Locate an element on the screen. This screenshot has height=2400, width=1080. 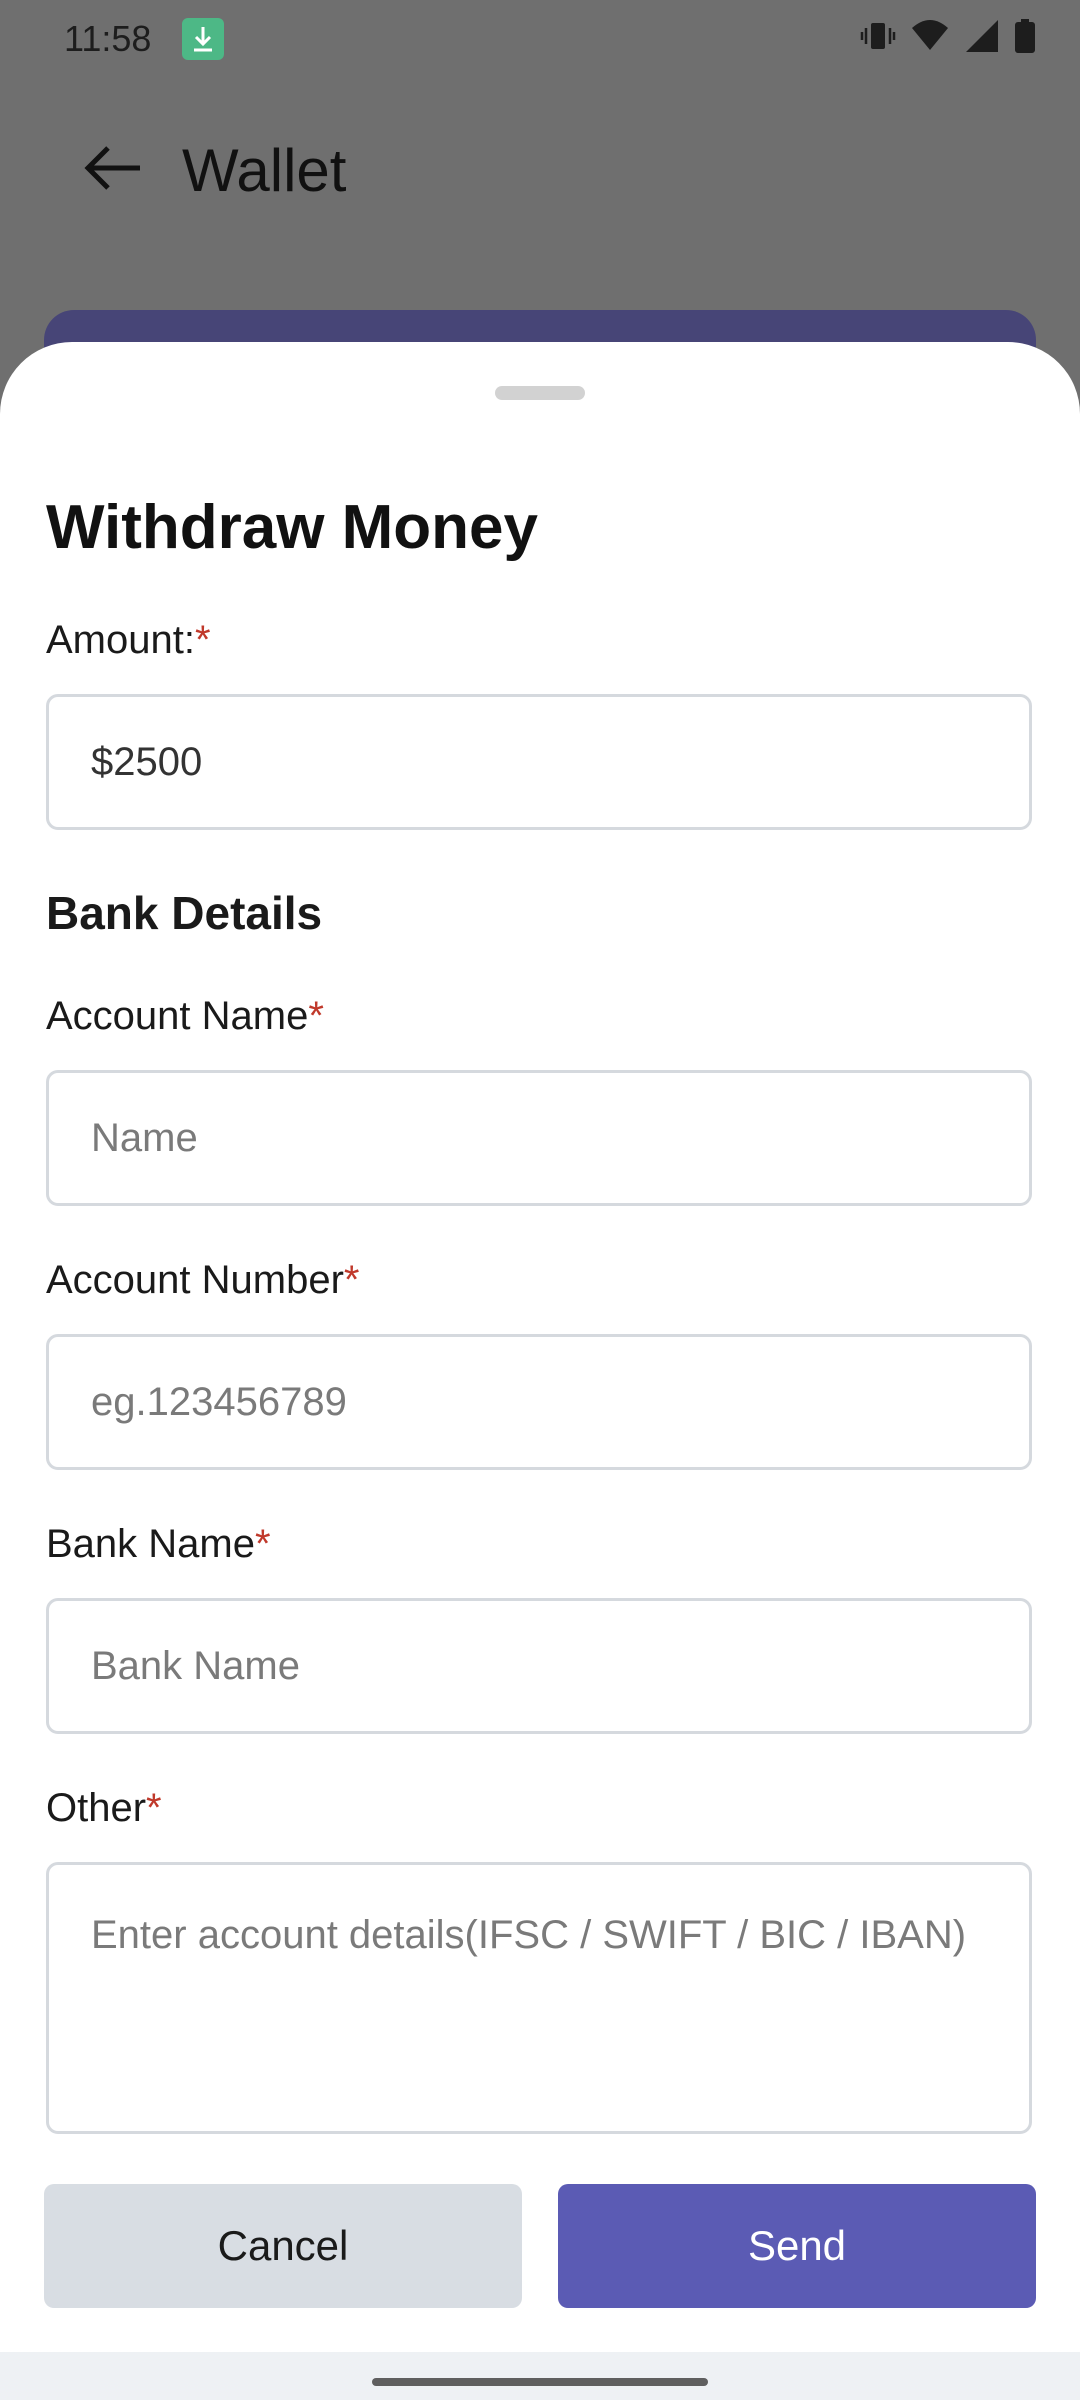
account-number-input is located at coordinates (539, 1402).